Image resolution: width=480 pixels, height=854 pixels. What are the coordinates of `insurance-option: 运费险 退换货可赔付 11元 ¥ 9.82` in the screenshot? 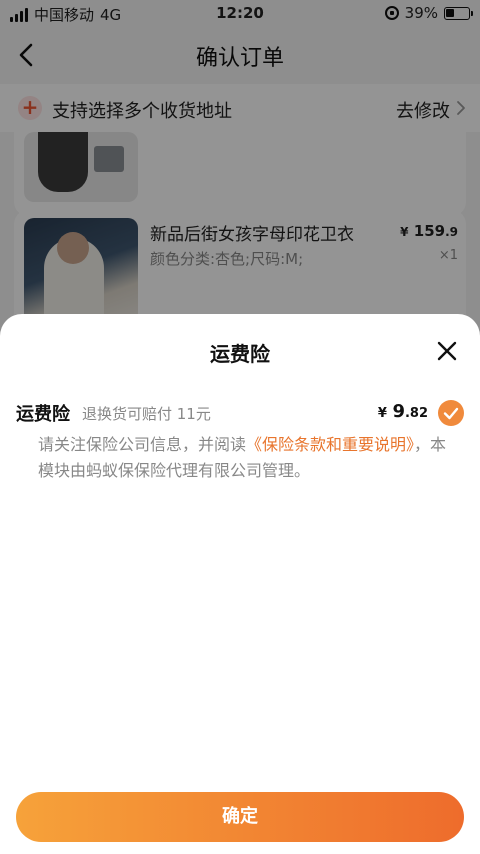 It's located at (240, 414).